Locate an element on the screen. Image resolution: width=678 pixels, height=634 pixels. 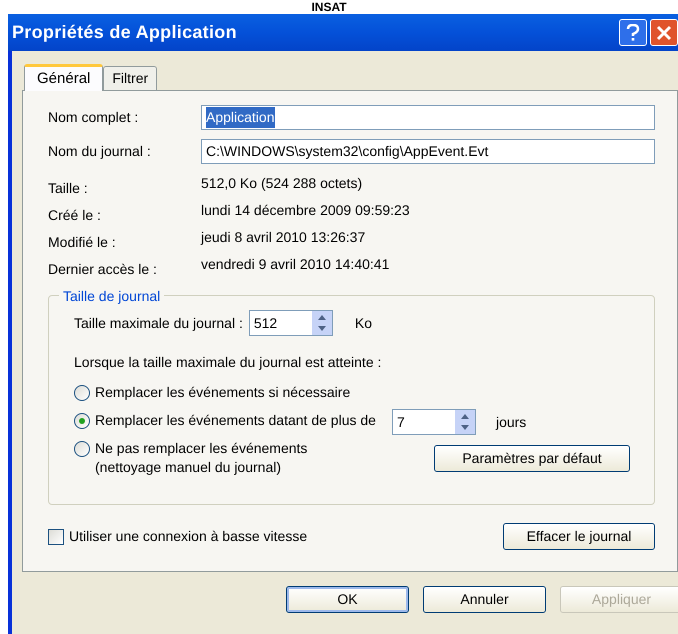
caption-text: INSAT is located at coordinates (329, 7).